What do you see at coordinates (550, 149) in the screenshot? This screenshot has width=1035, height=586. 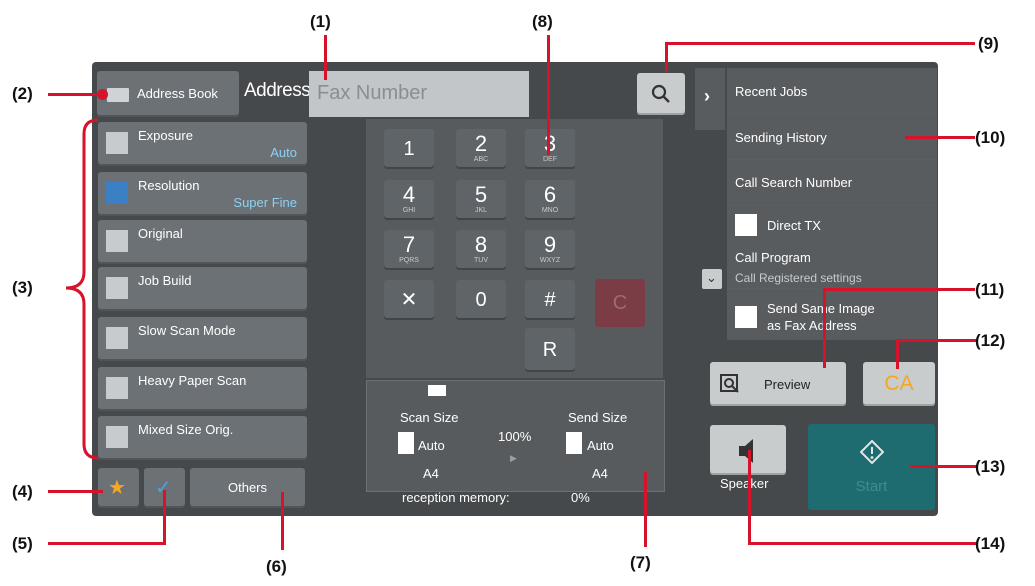 I see `keypad-key: 3 DEF` at bounding box center [550, 149].